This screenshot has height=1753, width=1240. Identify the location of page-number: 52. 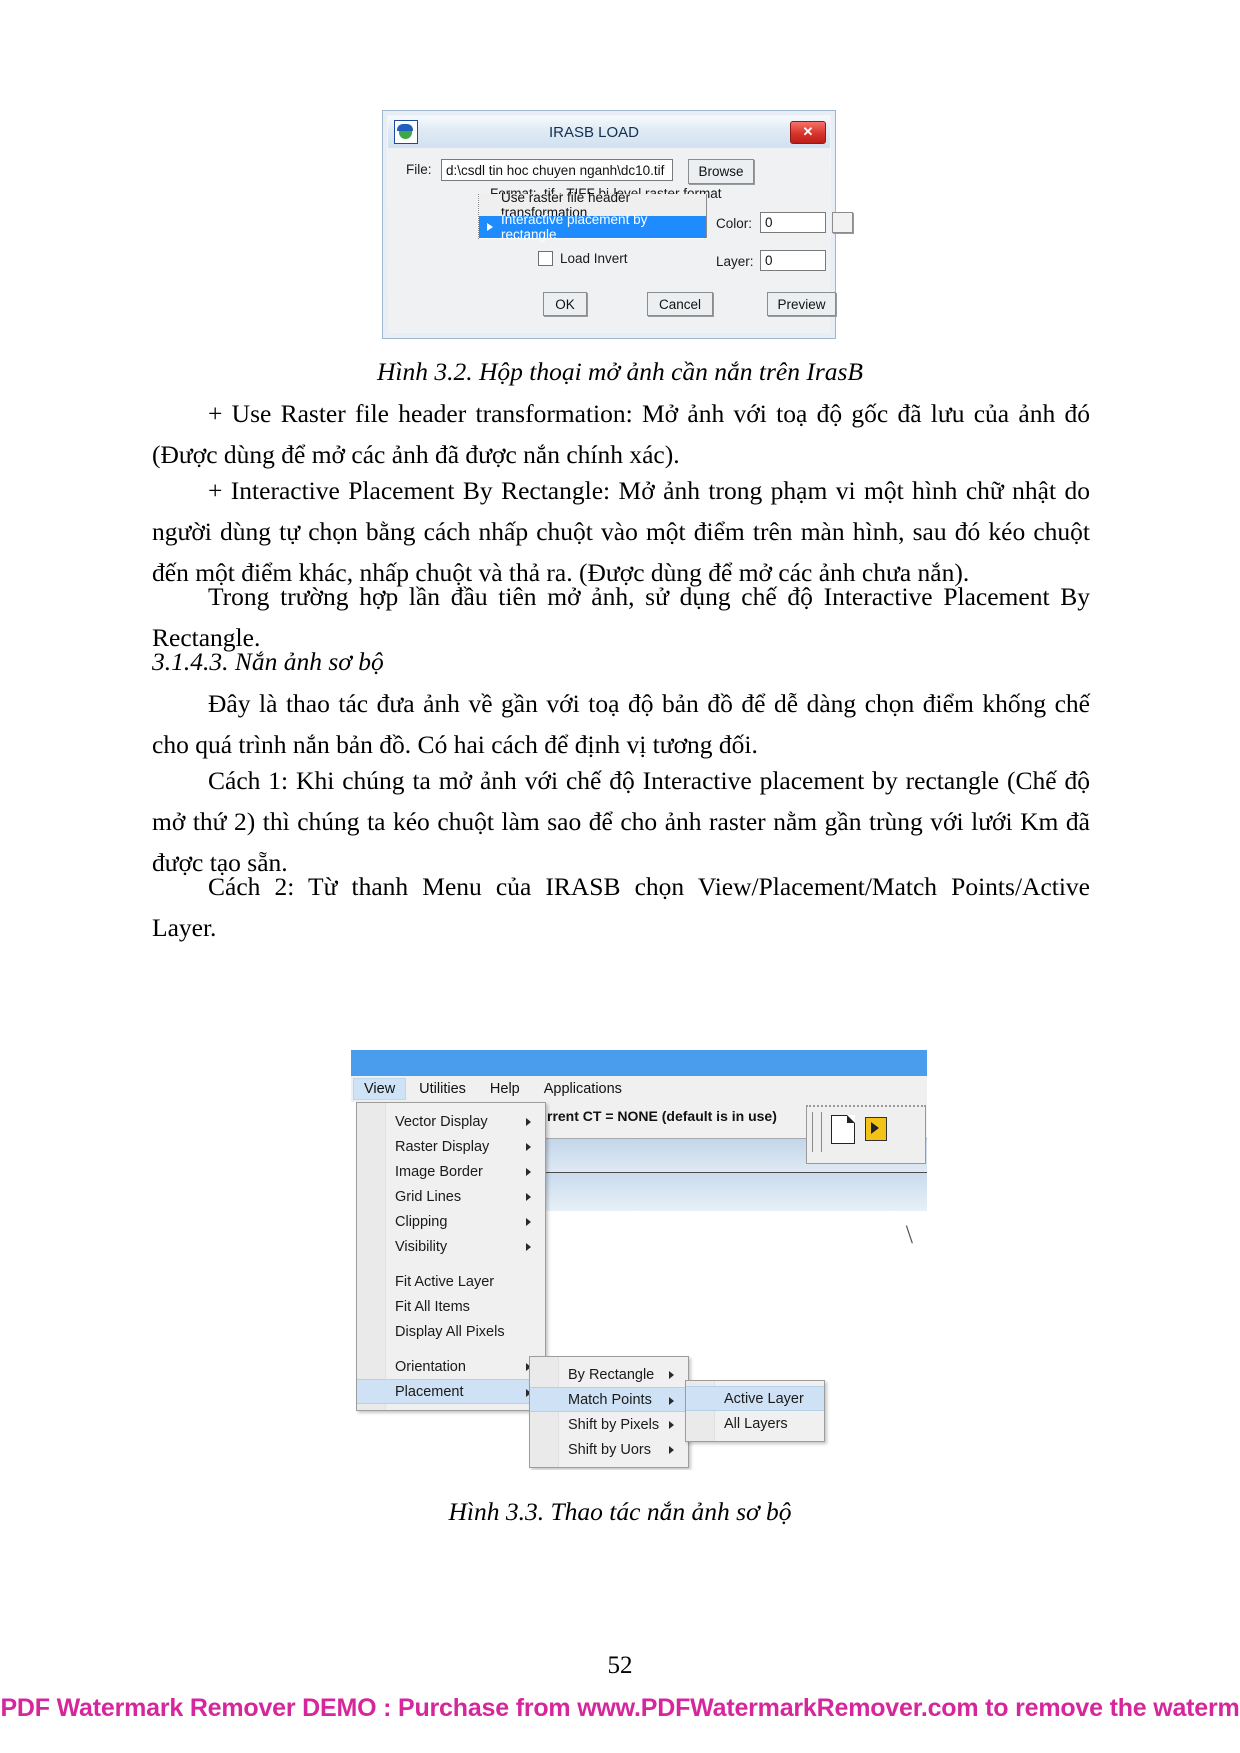
(620, 1665).